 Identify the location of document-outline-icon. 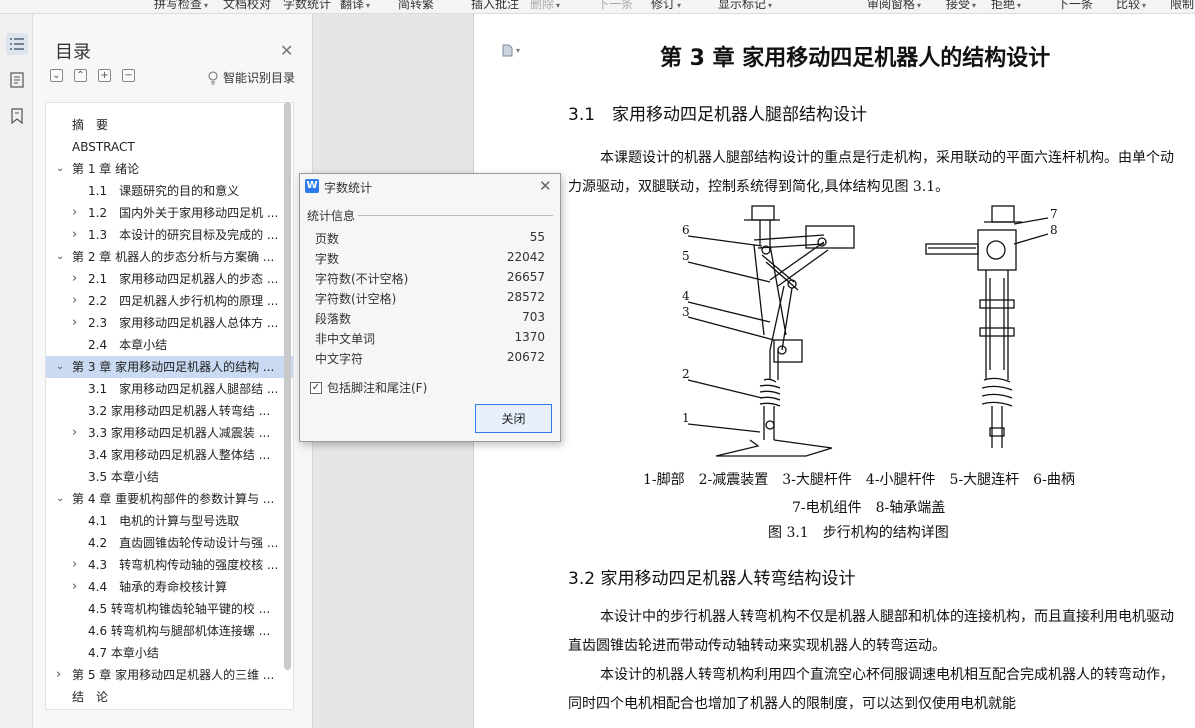
(17, 80).